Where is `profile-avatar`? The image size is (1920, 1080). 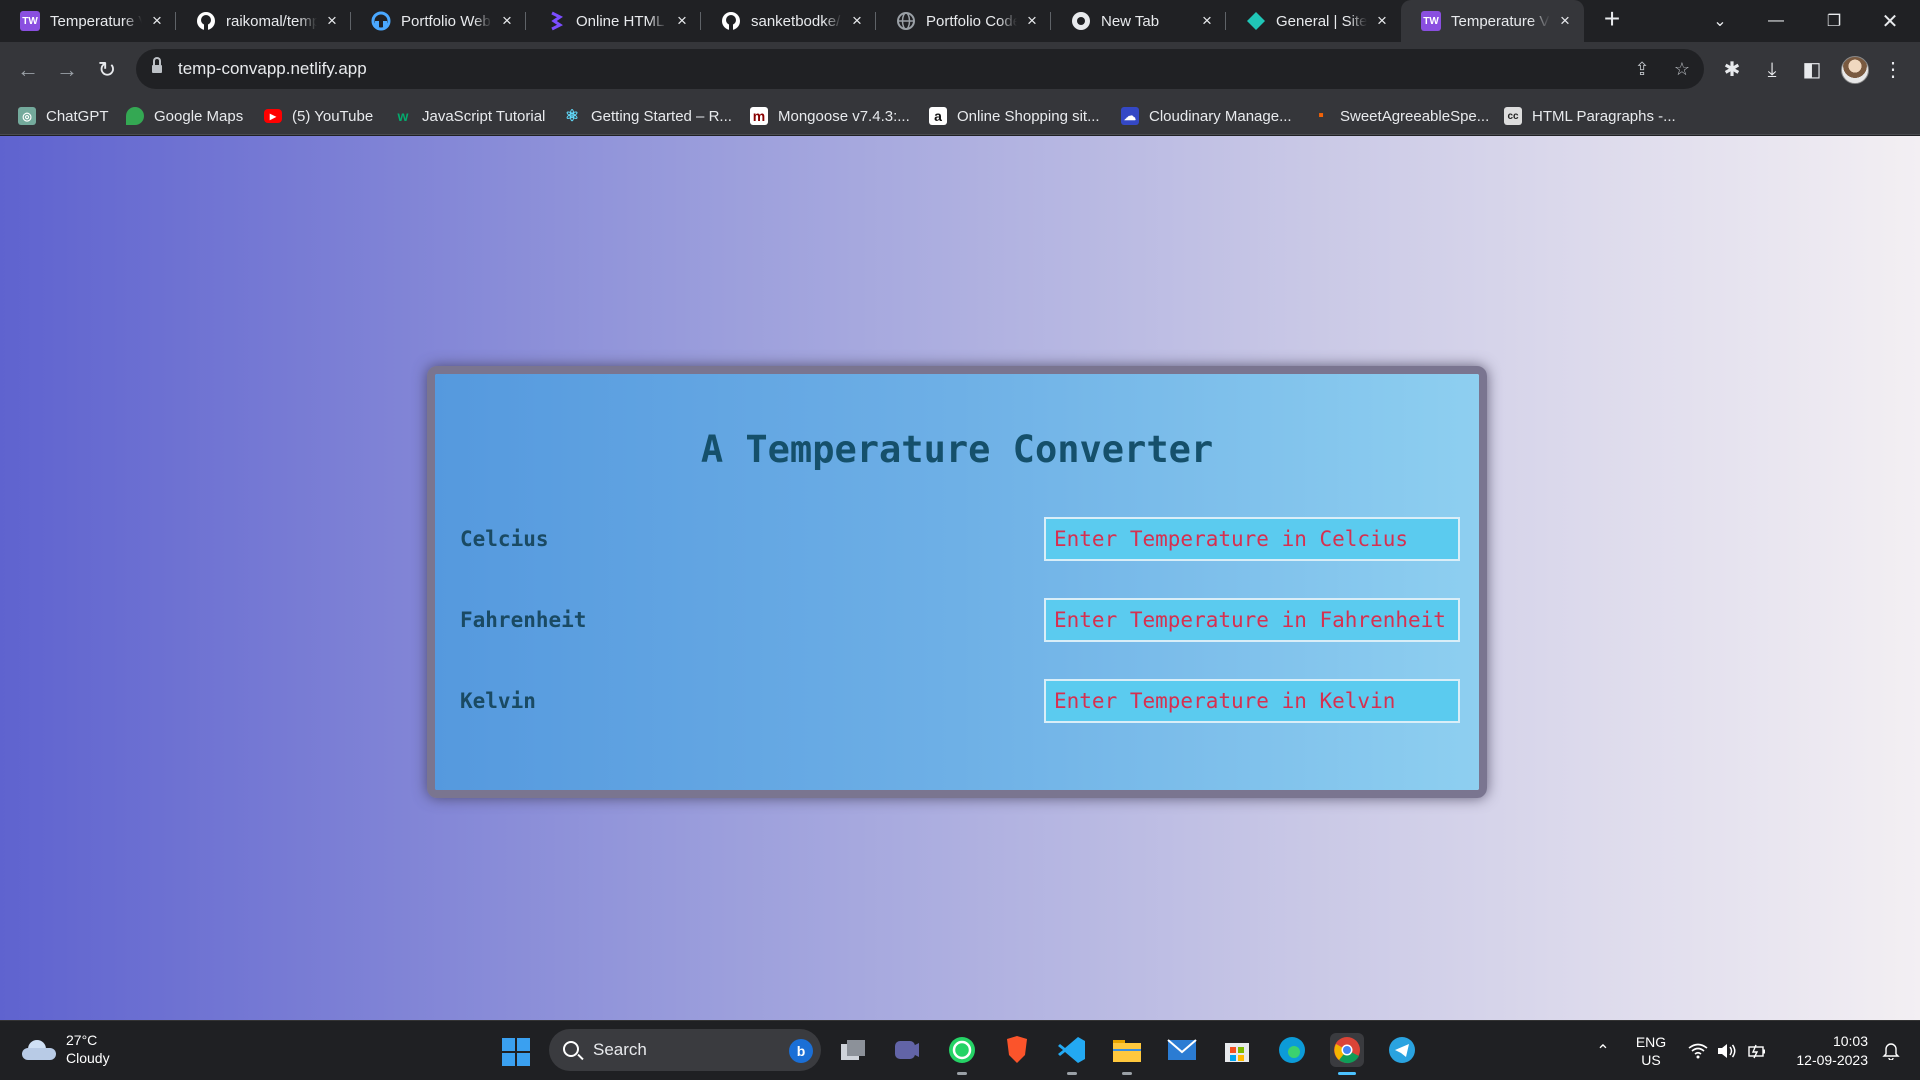
profile-avatar is located at coordinates (1855, 70).